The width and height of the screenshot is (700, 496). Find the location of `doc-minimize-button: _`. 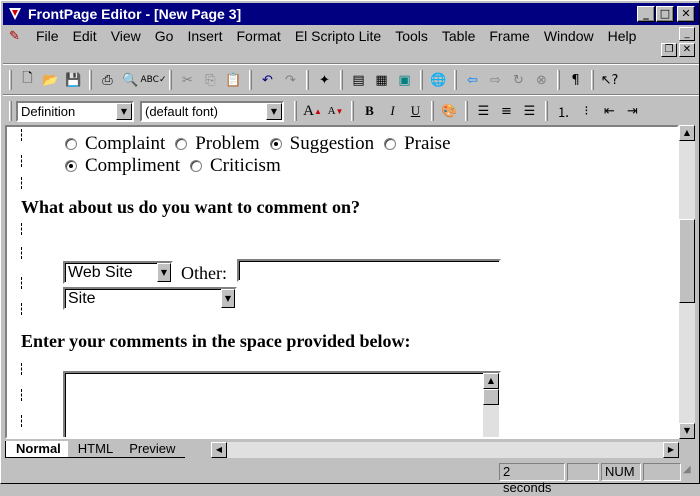

doc-minimize-button: _ is located at coordinates (687, 34).